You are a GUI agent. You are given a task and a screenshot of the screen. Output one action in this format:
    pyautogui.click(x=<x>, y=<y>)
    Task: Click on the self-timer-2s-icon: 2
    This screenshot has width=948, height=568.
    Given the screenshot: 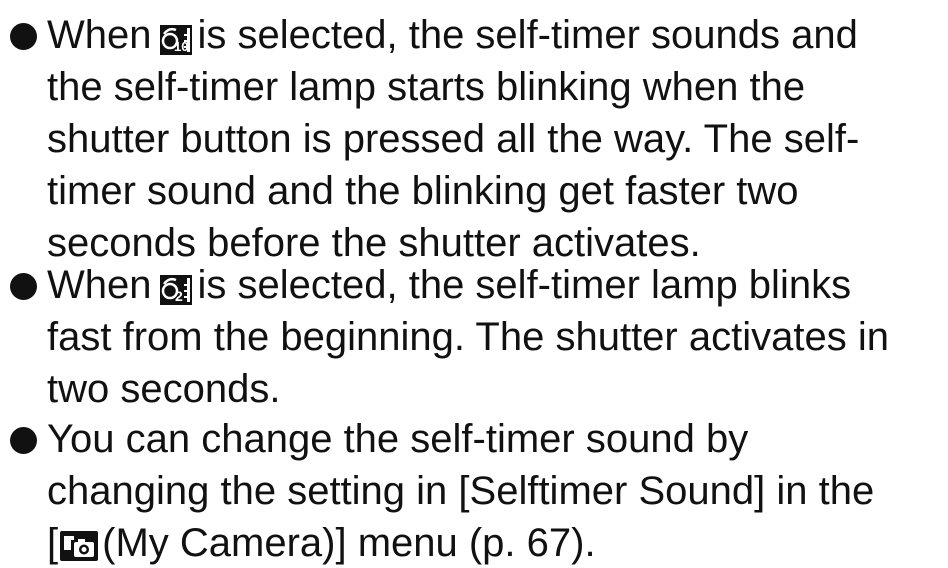 What is the action you would take?
    pyautogui.click(x=175, y=290)
    